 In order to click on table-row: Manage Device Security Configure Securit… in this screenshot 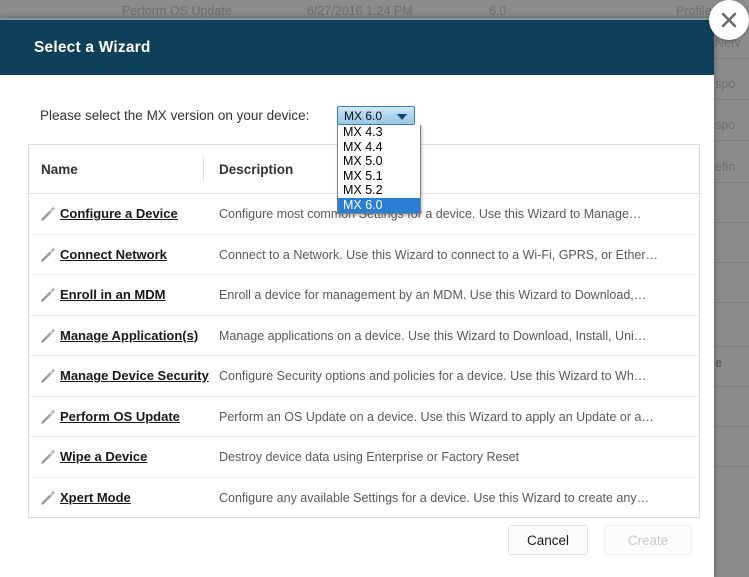, I will do `click(364, 376)`.